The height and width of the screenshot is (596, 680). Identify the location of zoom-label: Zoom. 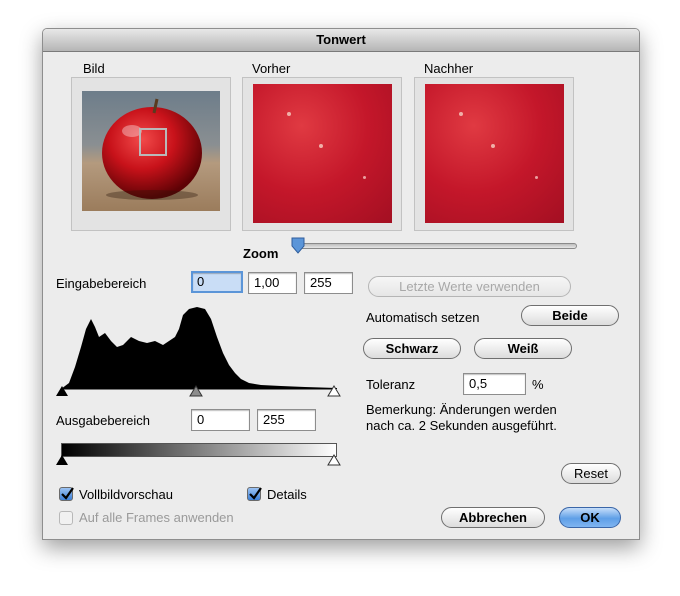
(261, 253).